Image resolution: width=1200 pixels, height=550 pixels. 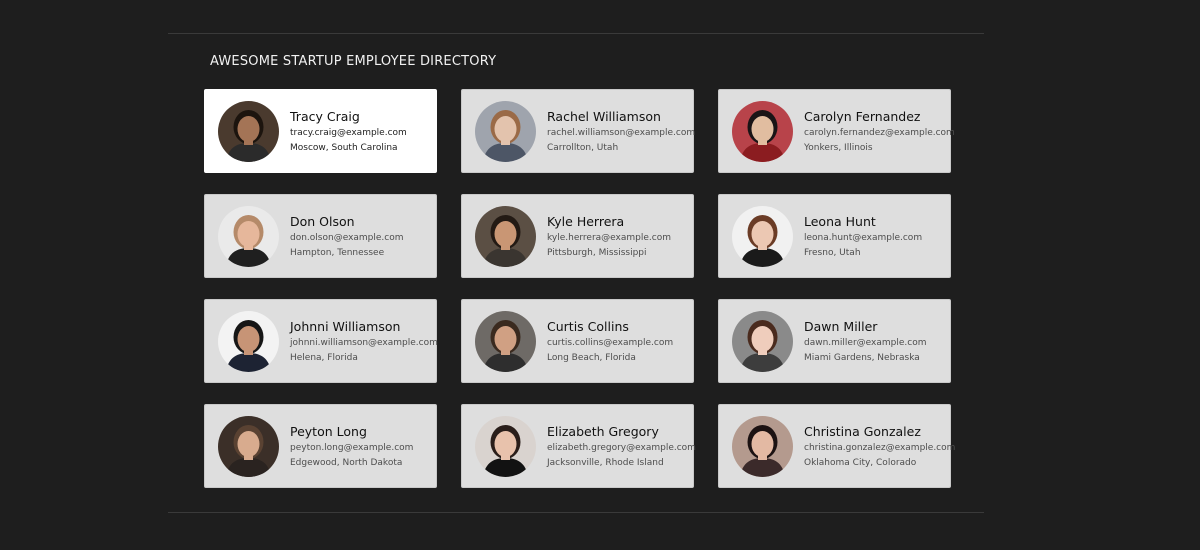 What do you see at coordinates (604, 116) in the screenshot?
I see `employee-name: Rachel Williamson` at bounding box center [604, 116].